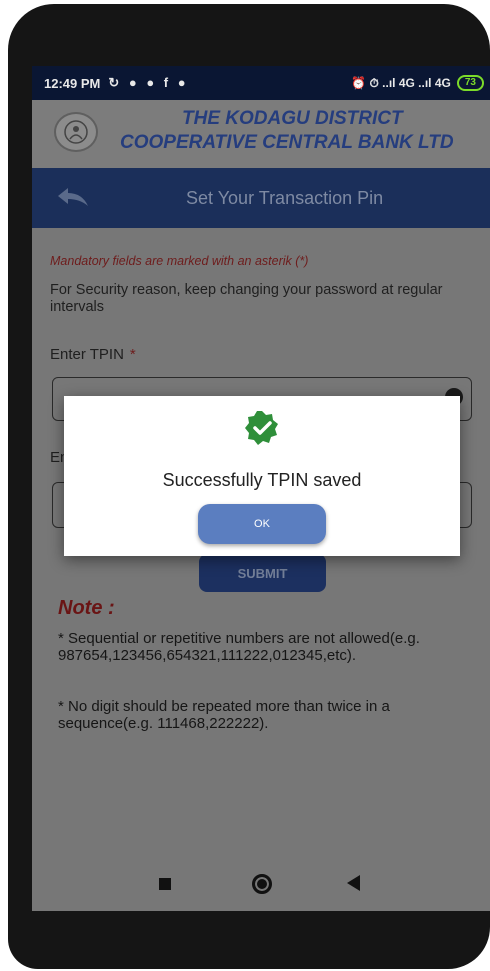 Image resolution: width=490 pixels, height=971 pixels. Describe the element at coordinates (148, 82) in the screenshot. I see `notification-icons: ↻ ● ● f ●` at that location.